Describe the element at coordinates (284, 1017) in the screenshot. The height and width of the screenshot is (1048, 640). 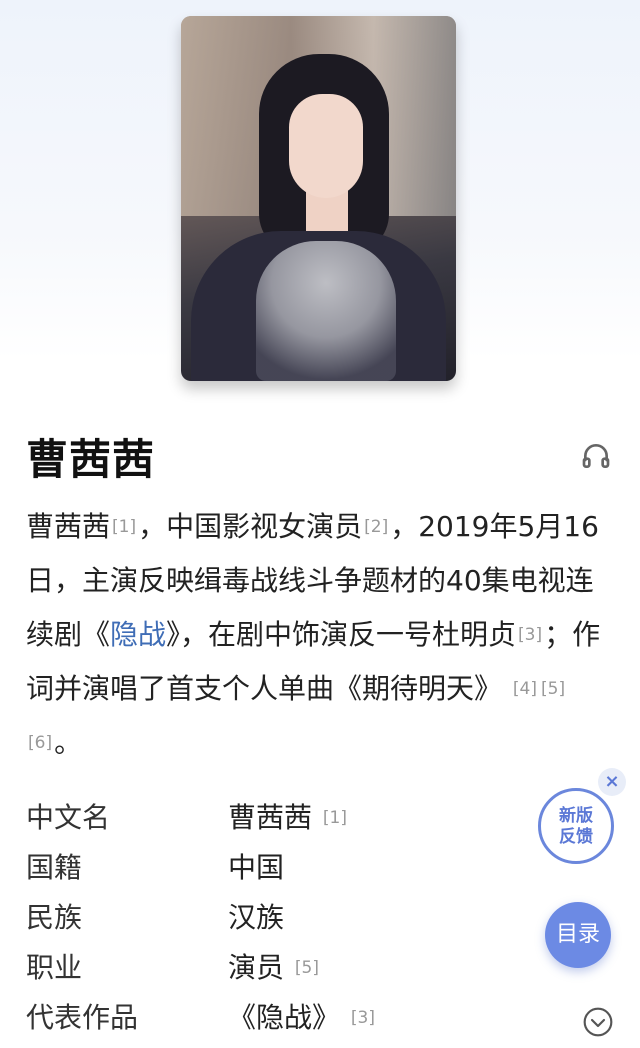
I see `info-value-text: 《隐战》` at that location.